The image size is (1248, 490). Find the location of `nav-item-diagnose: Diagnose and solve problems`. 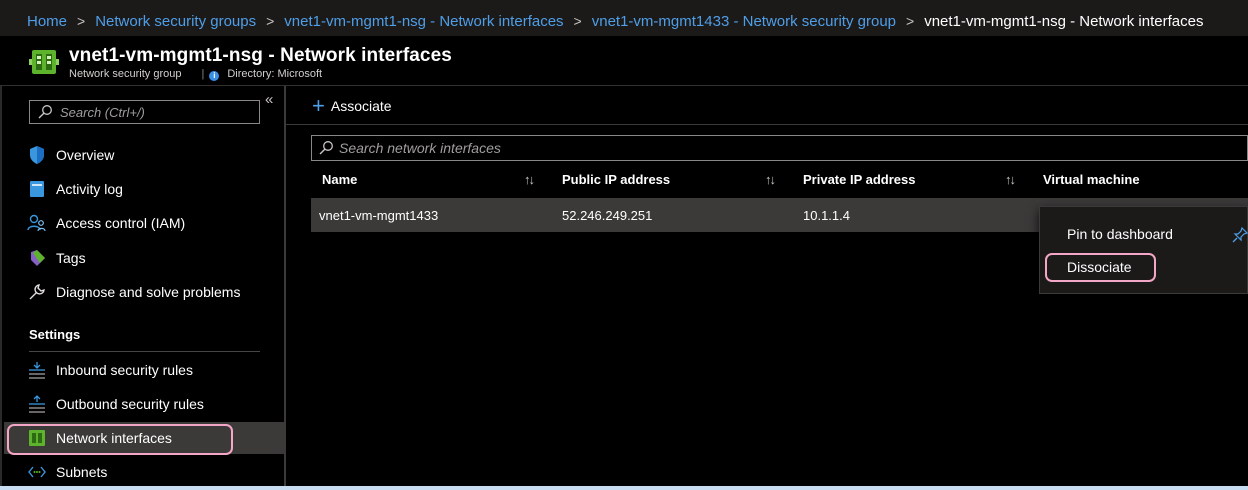

nav-item-diagnose: Diagnose and solve problems is located at coordinates (145, 292).